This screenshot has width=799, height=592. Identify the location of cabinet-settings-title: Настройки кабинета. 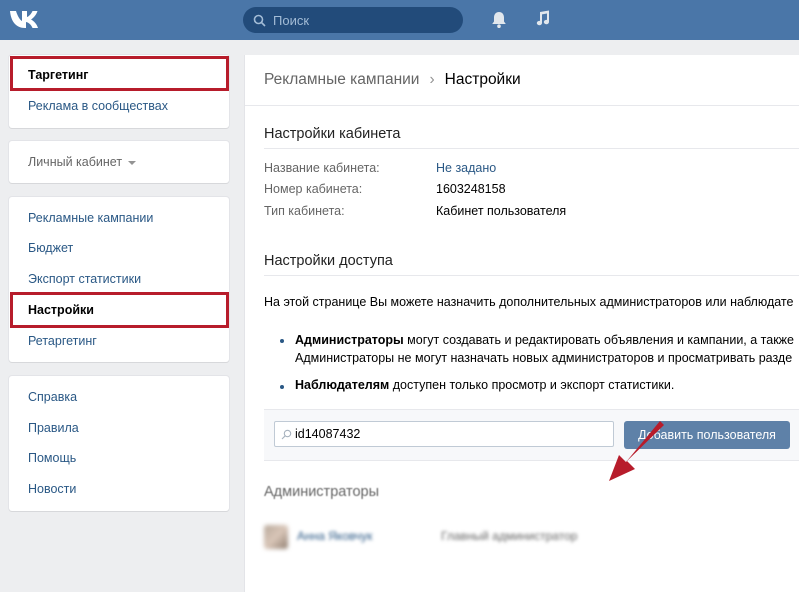
(332, 134).